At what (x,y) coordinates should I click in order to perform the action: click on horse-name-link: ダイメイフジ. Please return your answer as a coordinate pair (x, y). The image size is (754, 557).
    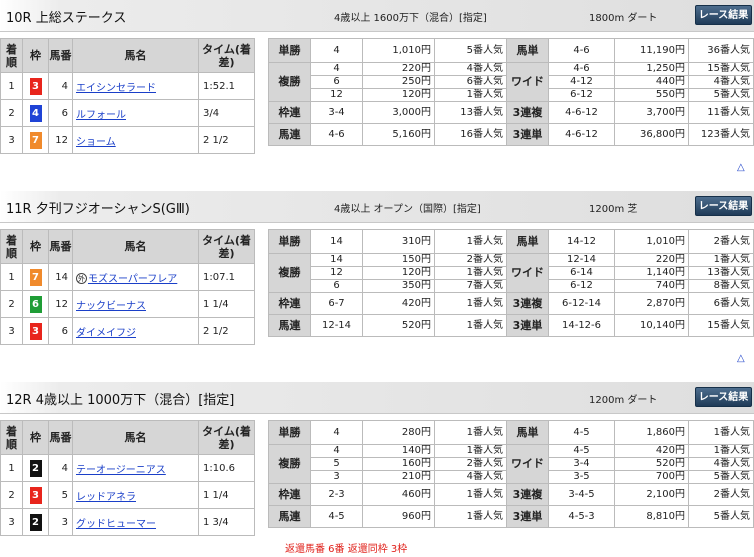
    Looking at the image, I should click on (105, 333).